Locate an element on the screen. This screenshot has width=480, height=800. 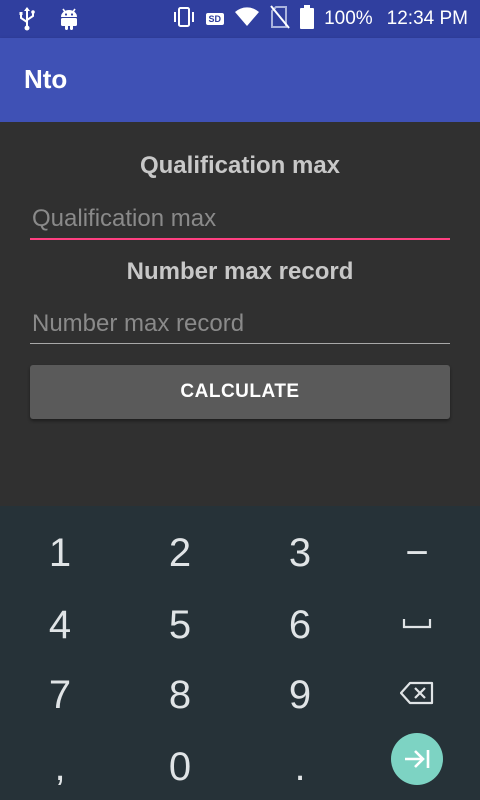
app-title: Nto is located at coordinates (46, 79).